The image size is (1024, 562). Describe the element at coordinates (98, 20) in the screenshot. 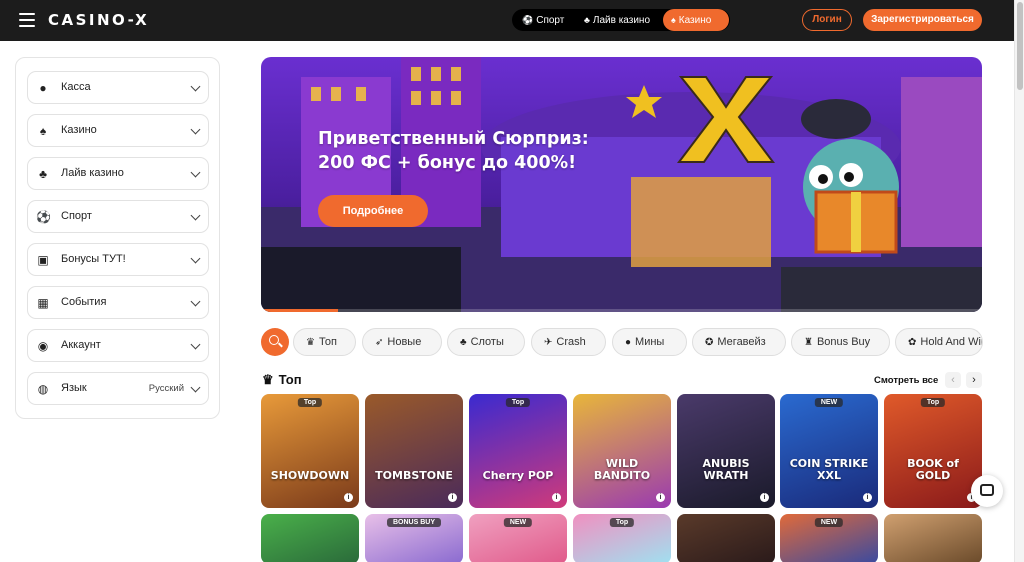

I see `site-logo: CASINO-X` at that location.